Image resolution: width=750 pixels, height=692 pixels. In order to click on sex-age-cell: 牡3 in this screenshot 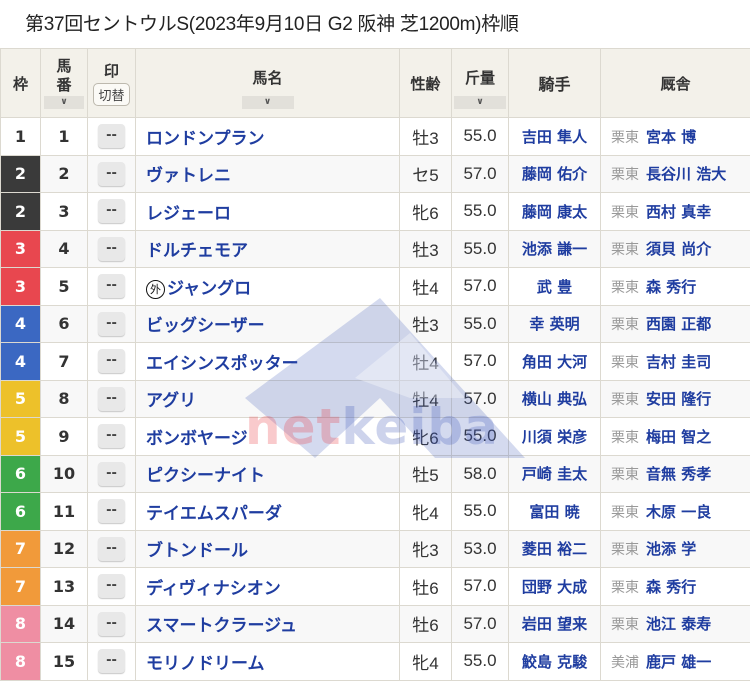, I will do `click(425, 136)`.